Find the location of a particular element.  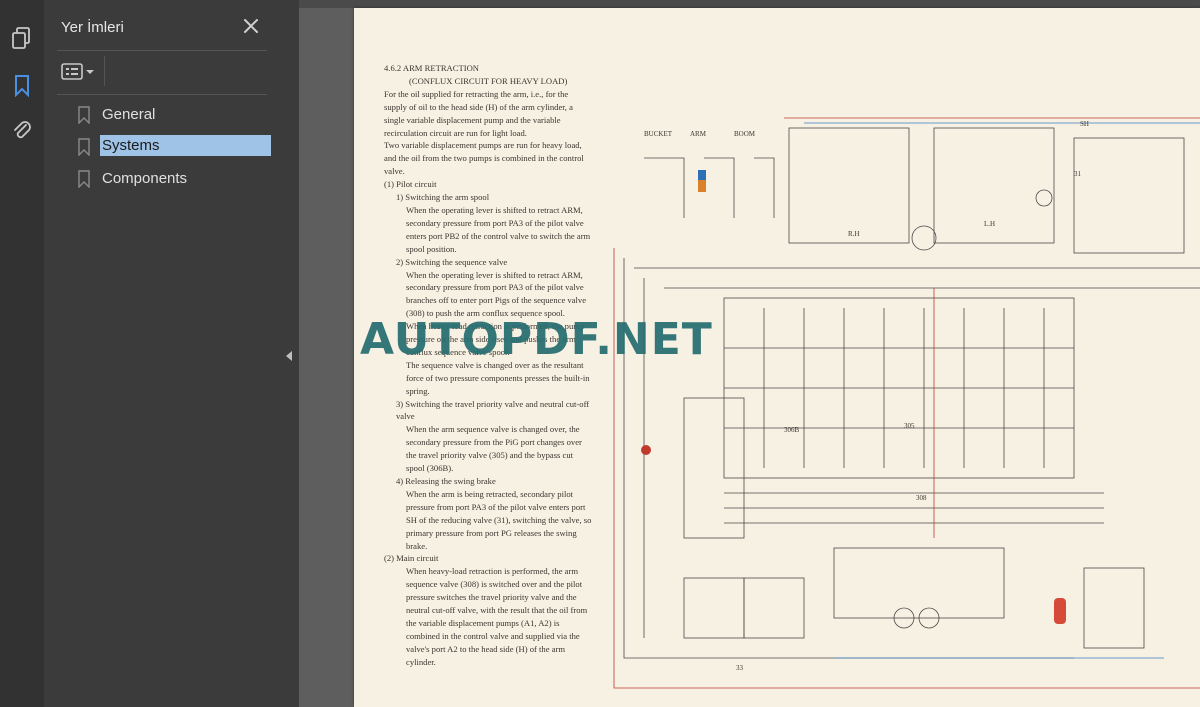

bookmark-item-components: Components is located at coordinates (174, 179).